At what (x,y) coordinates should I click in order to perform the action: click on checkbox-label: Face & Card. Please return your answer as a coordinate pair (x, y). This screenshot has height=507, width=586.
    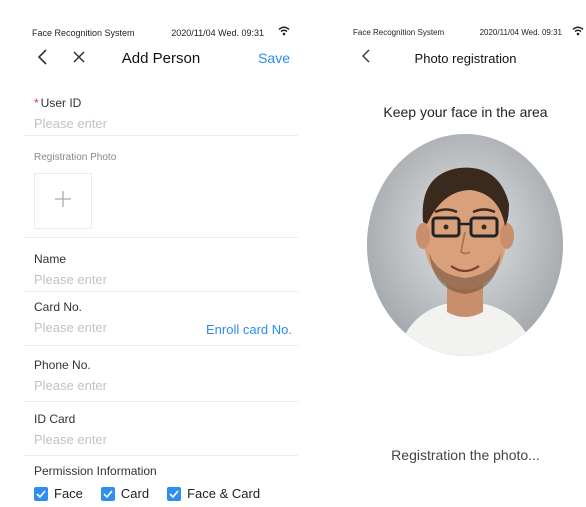
    Looking at the image, I should click on (224, 493).